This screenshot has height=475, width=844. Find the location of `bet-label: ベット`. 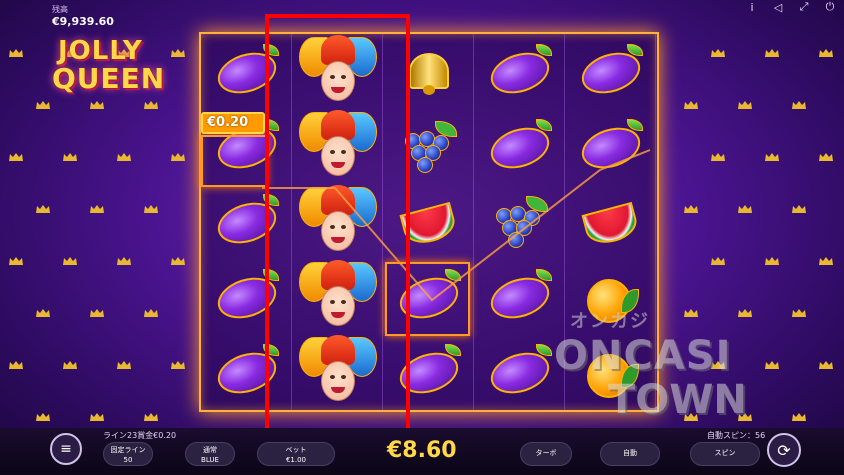

bet-label: ベット is located at coordinates (296, 450).